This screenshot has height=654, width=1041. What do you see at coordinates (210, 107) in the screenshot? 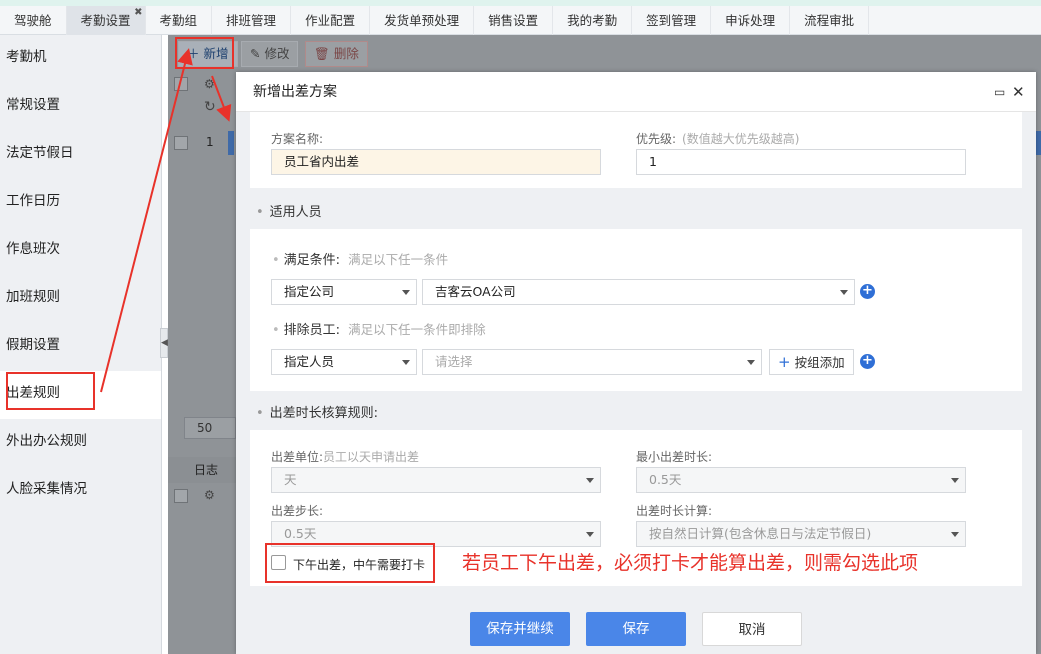
I see `refresh-icon: ↻` at bounding box center [210, 107].